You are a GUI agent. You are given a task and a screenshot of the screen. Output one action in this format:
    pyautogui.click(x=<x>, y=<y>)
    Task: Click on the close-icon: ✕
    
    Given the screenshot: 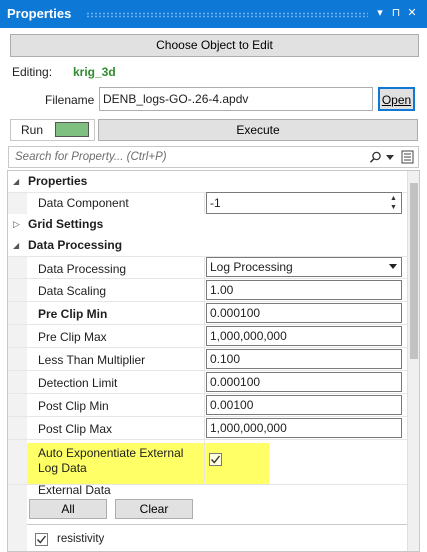 What is the action you would take?
    pyautogui.click(x=412, y=12)
    